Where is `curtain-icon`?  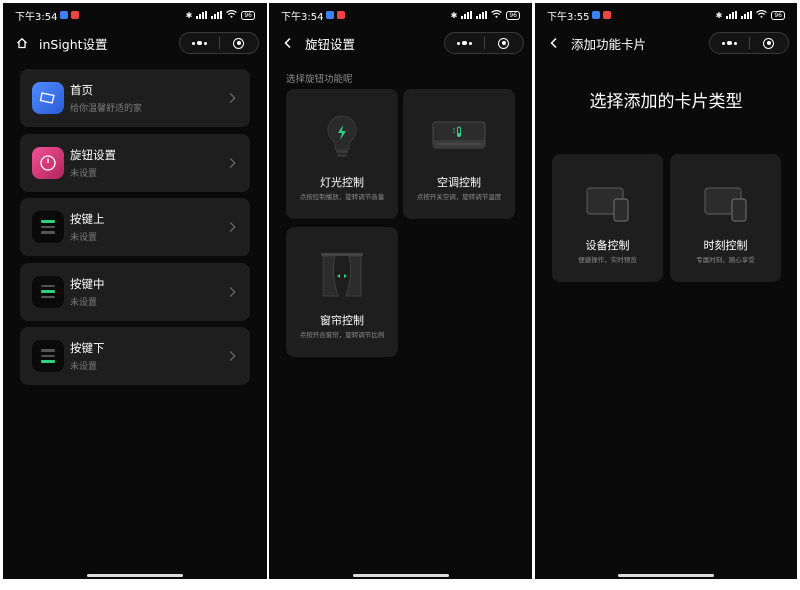
curtain-icon is located at coordinates (342, 275).